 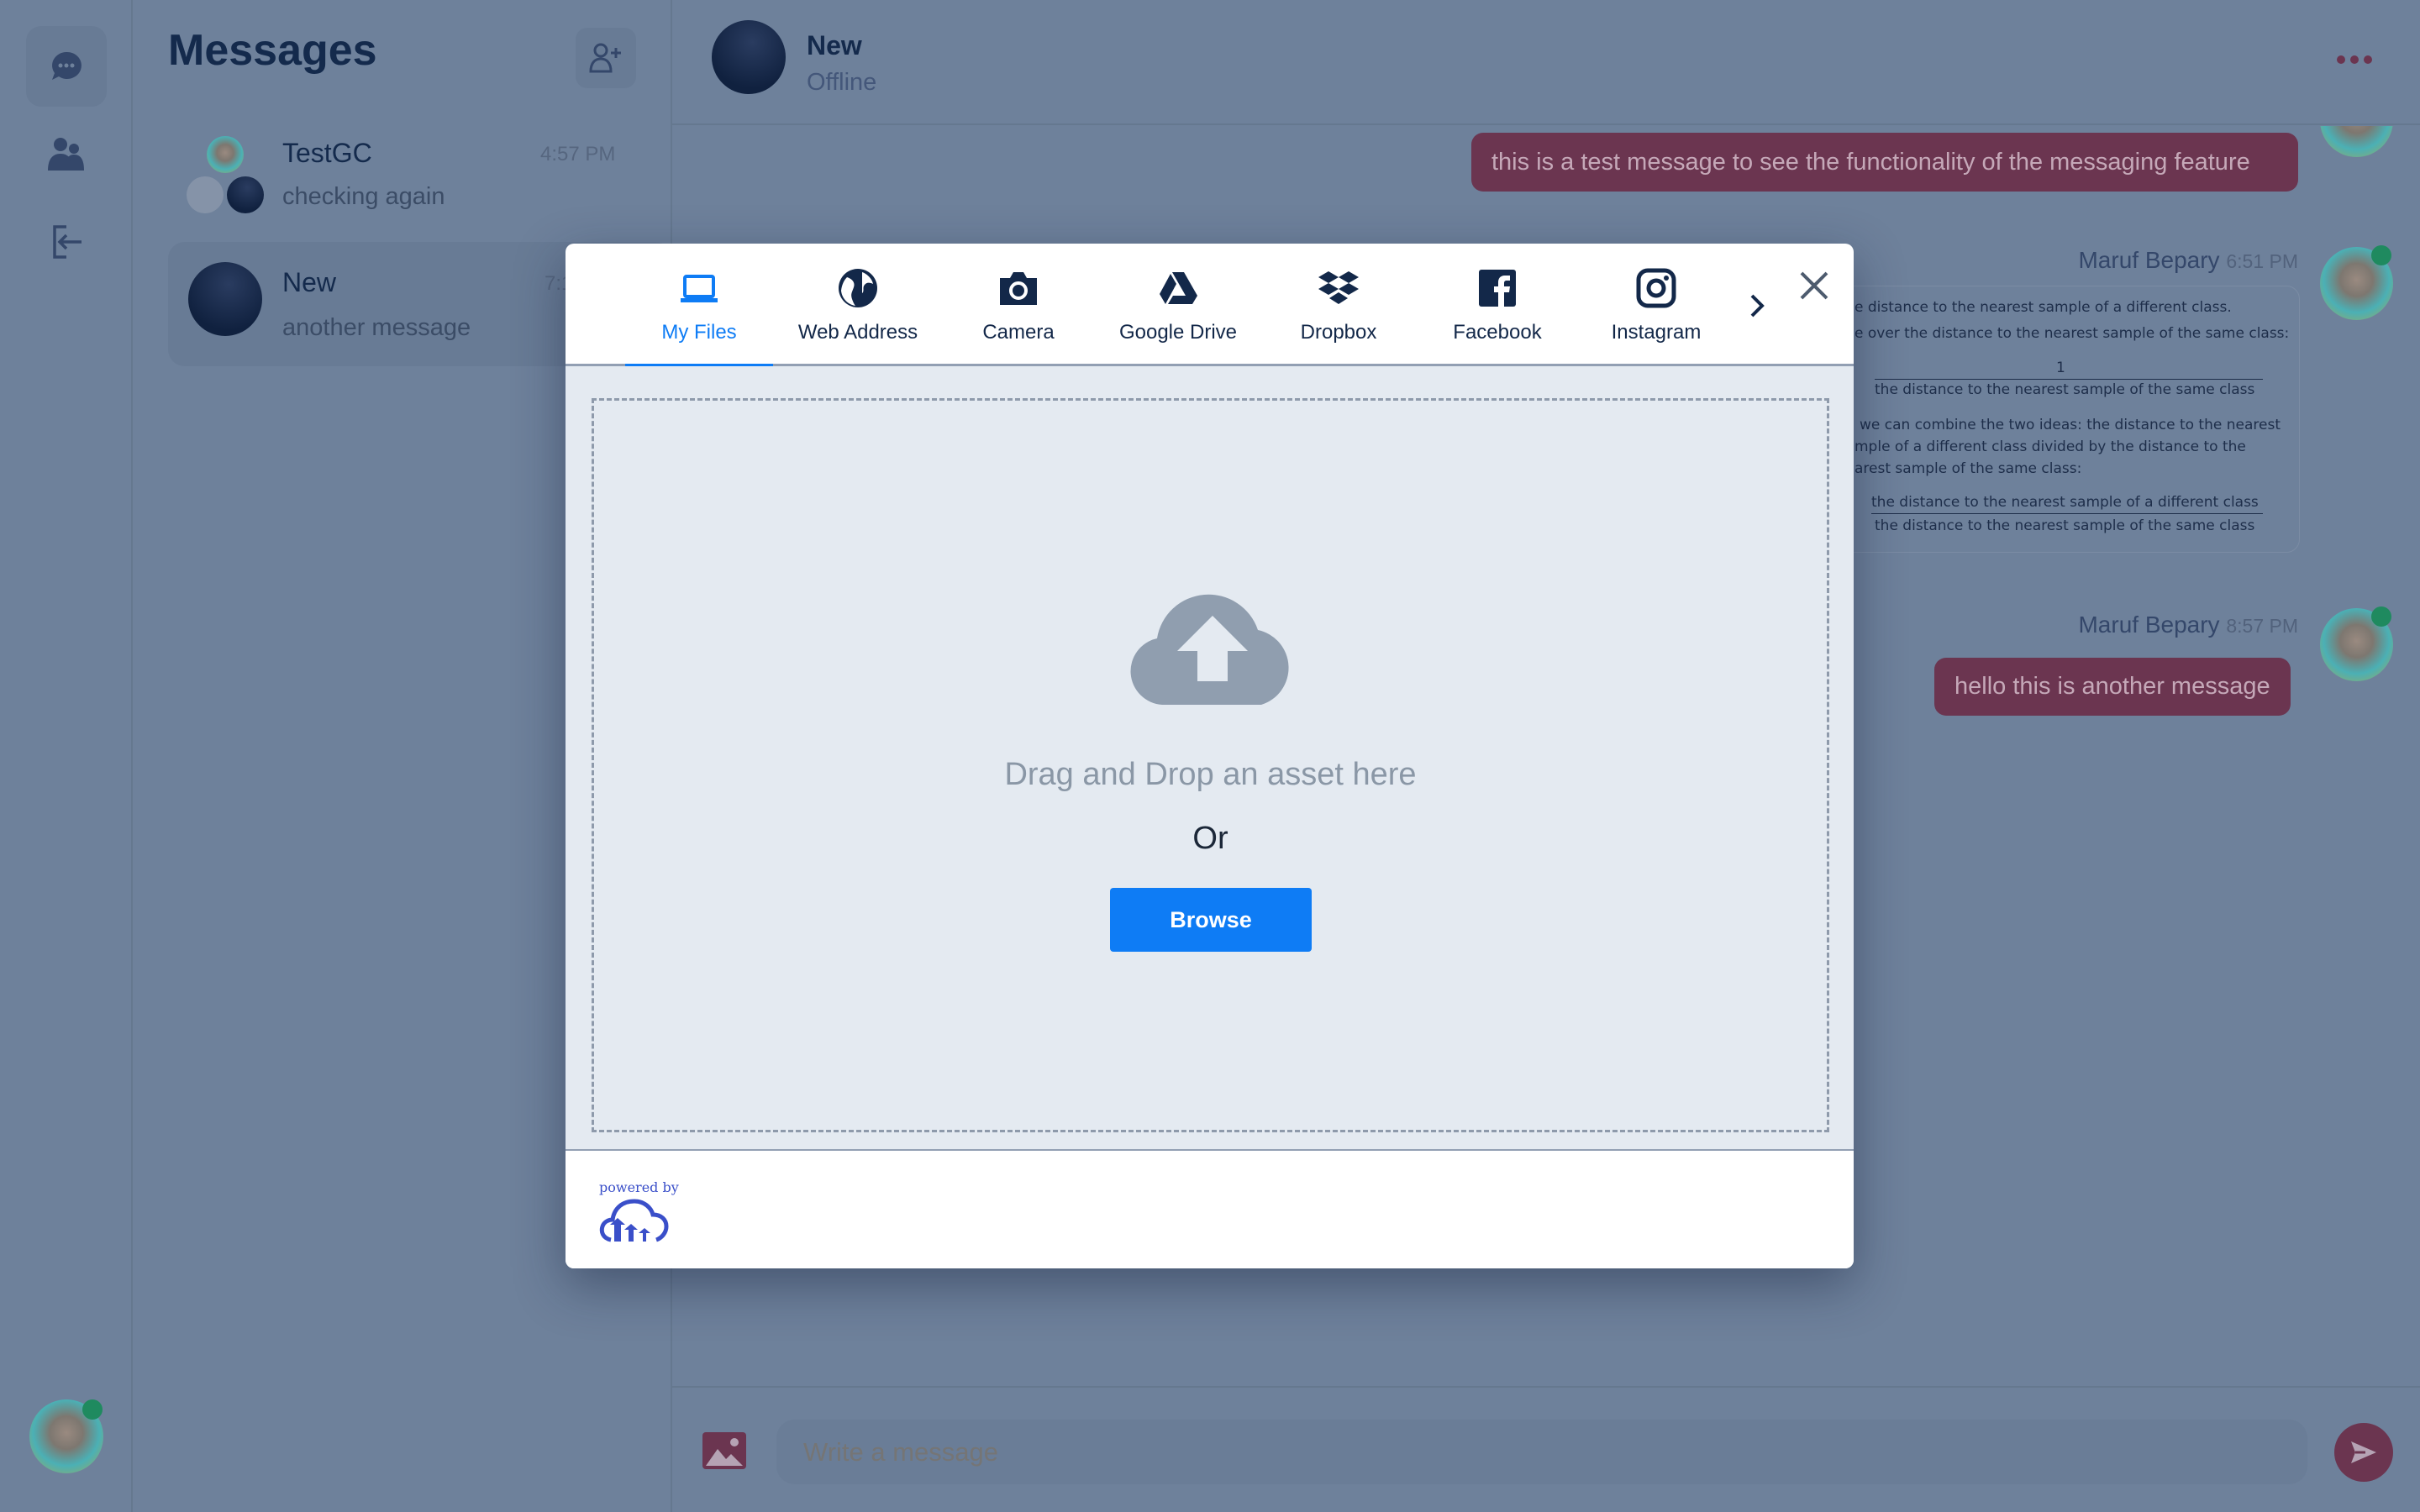 I want to click on google-drive-icon, so click(x=1178, y=288).